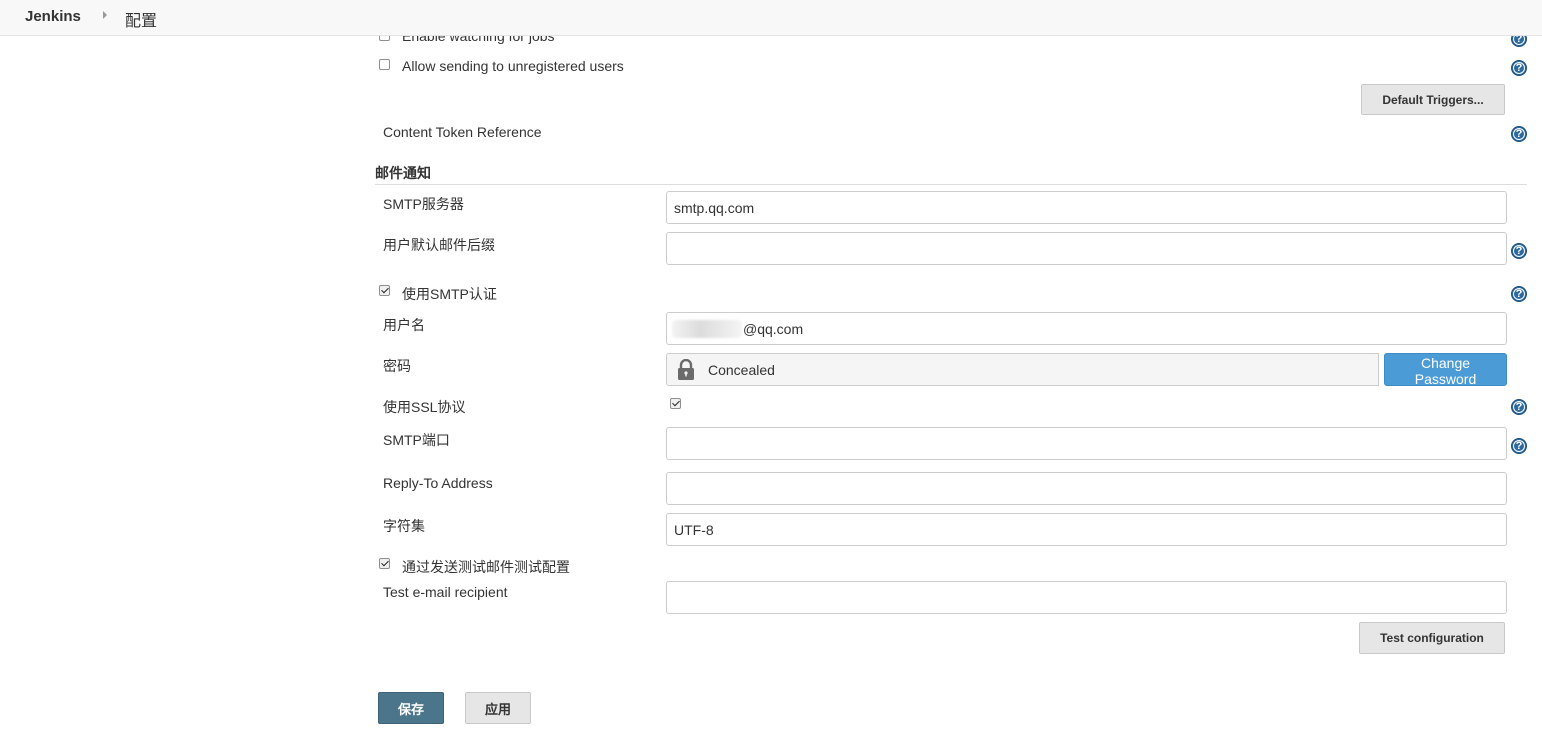 This screenshot has height=734, width=1542. Describe the element at coordinates (384, 38) in the screenshot. I see `enable-watching-checkbox` at that location.